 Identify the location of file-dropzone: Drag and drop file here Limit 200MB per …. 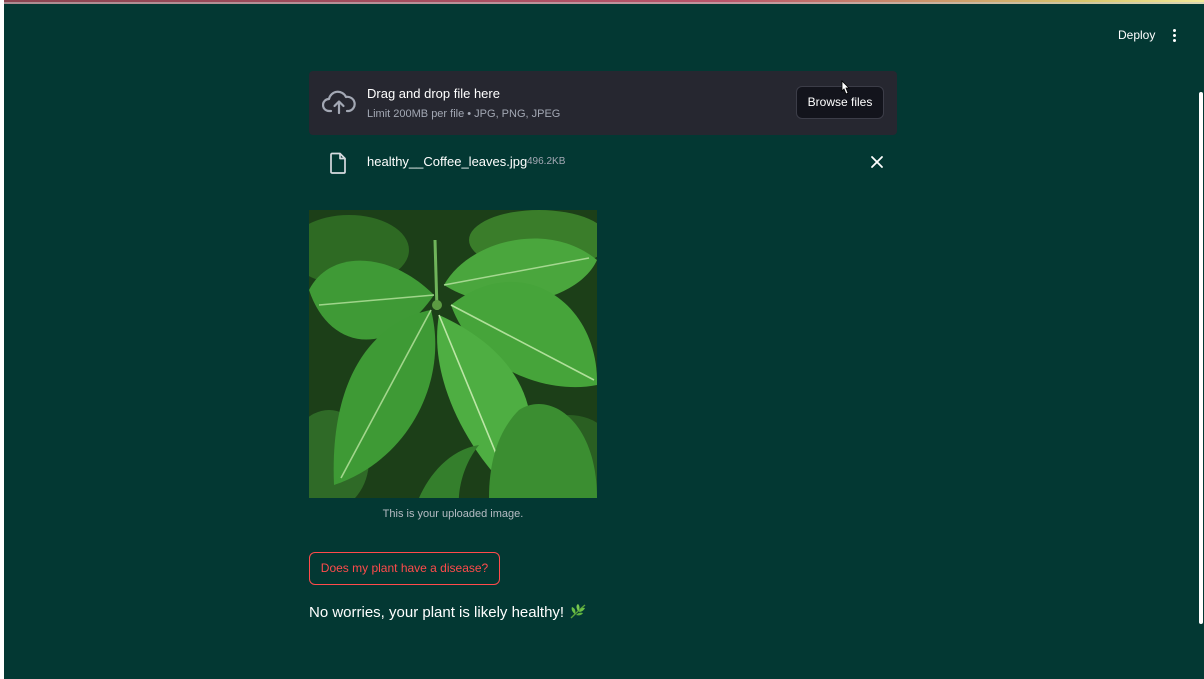
(603, 103).